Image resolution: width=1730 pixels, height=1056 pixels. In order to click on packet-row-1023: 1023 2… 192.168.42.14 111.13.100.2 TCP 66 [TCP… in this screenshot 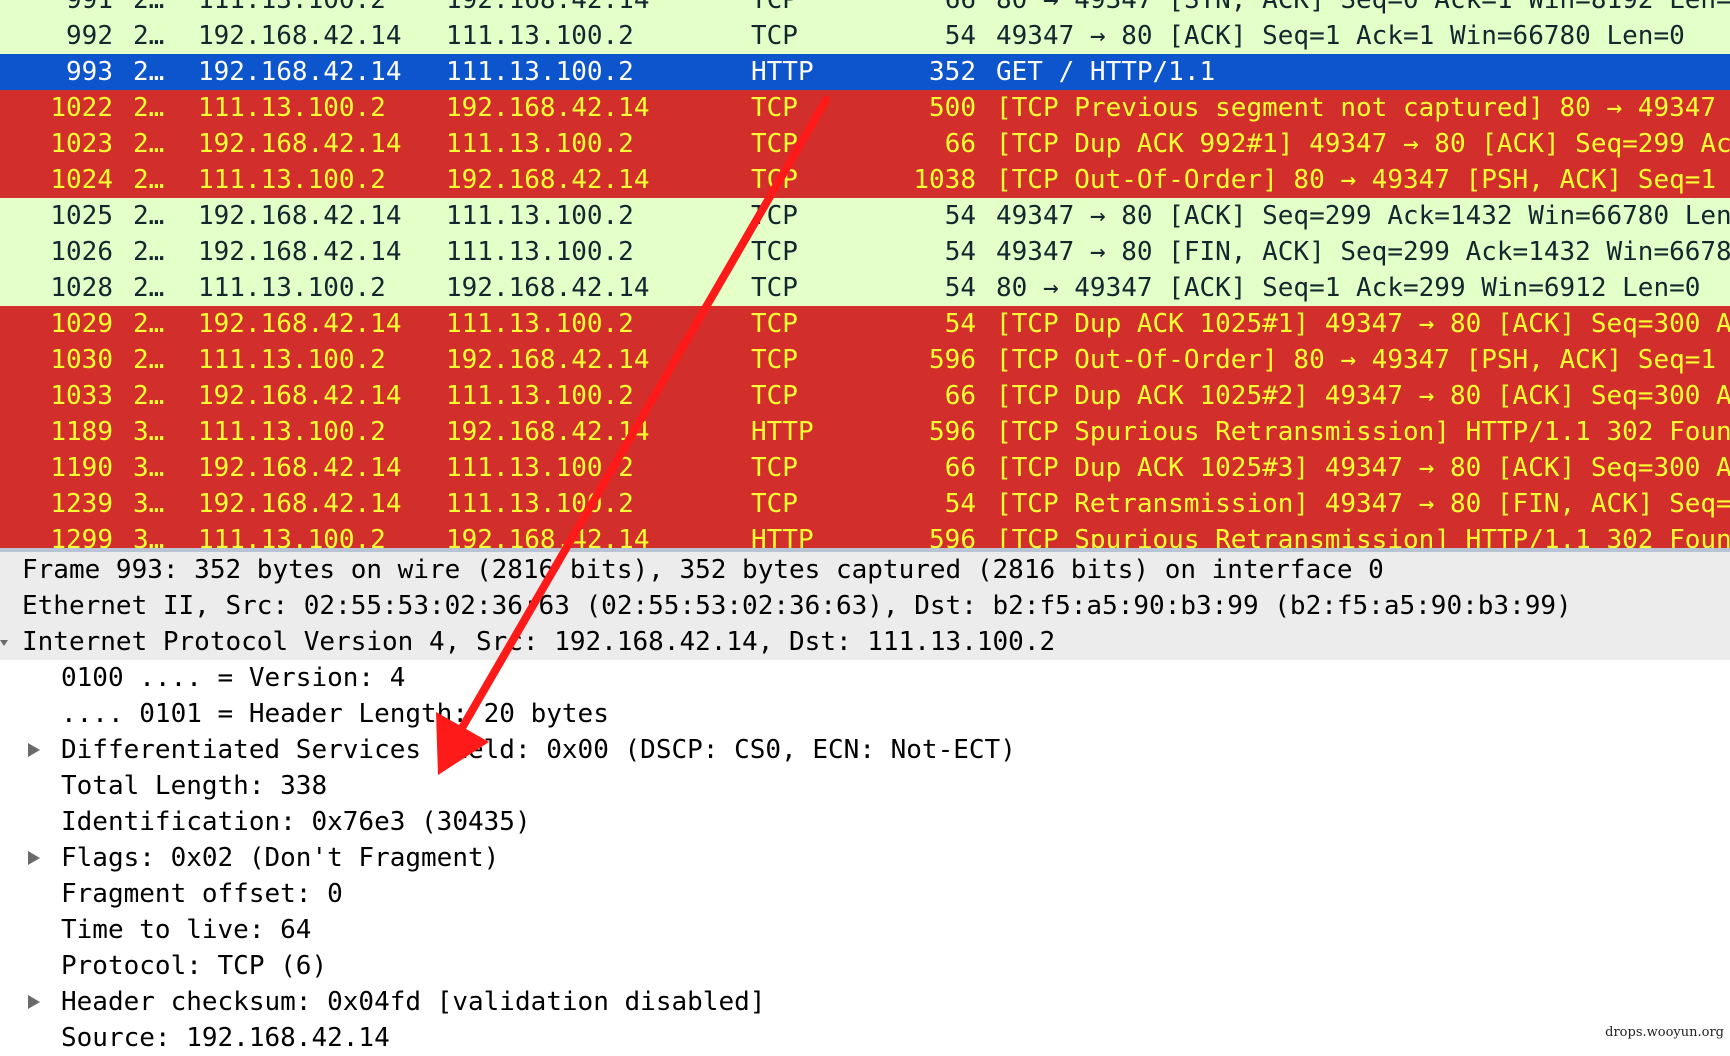, I will do `click(865, 144)`.